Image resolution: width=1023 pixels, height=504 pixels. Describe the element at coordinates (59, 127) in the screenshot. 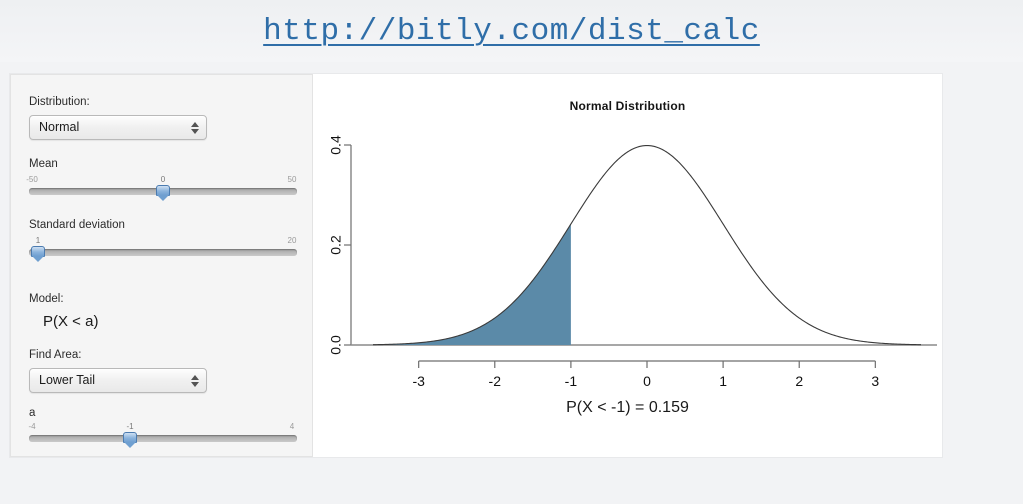

I see `distribution-select-value: Normal` at that location.